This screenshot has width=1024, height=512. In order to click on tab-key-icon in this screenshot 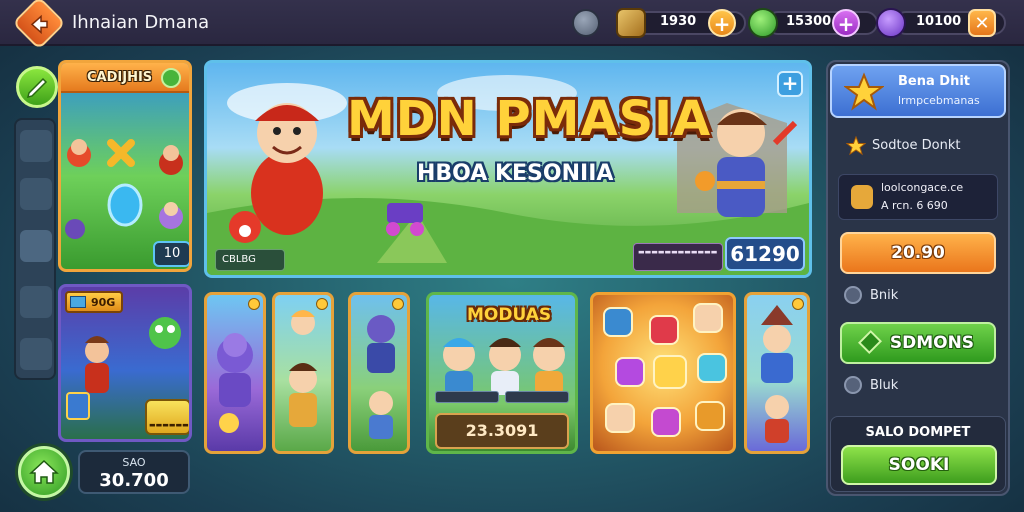, I will do `click(36, 302)`.